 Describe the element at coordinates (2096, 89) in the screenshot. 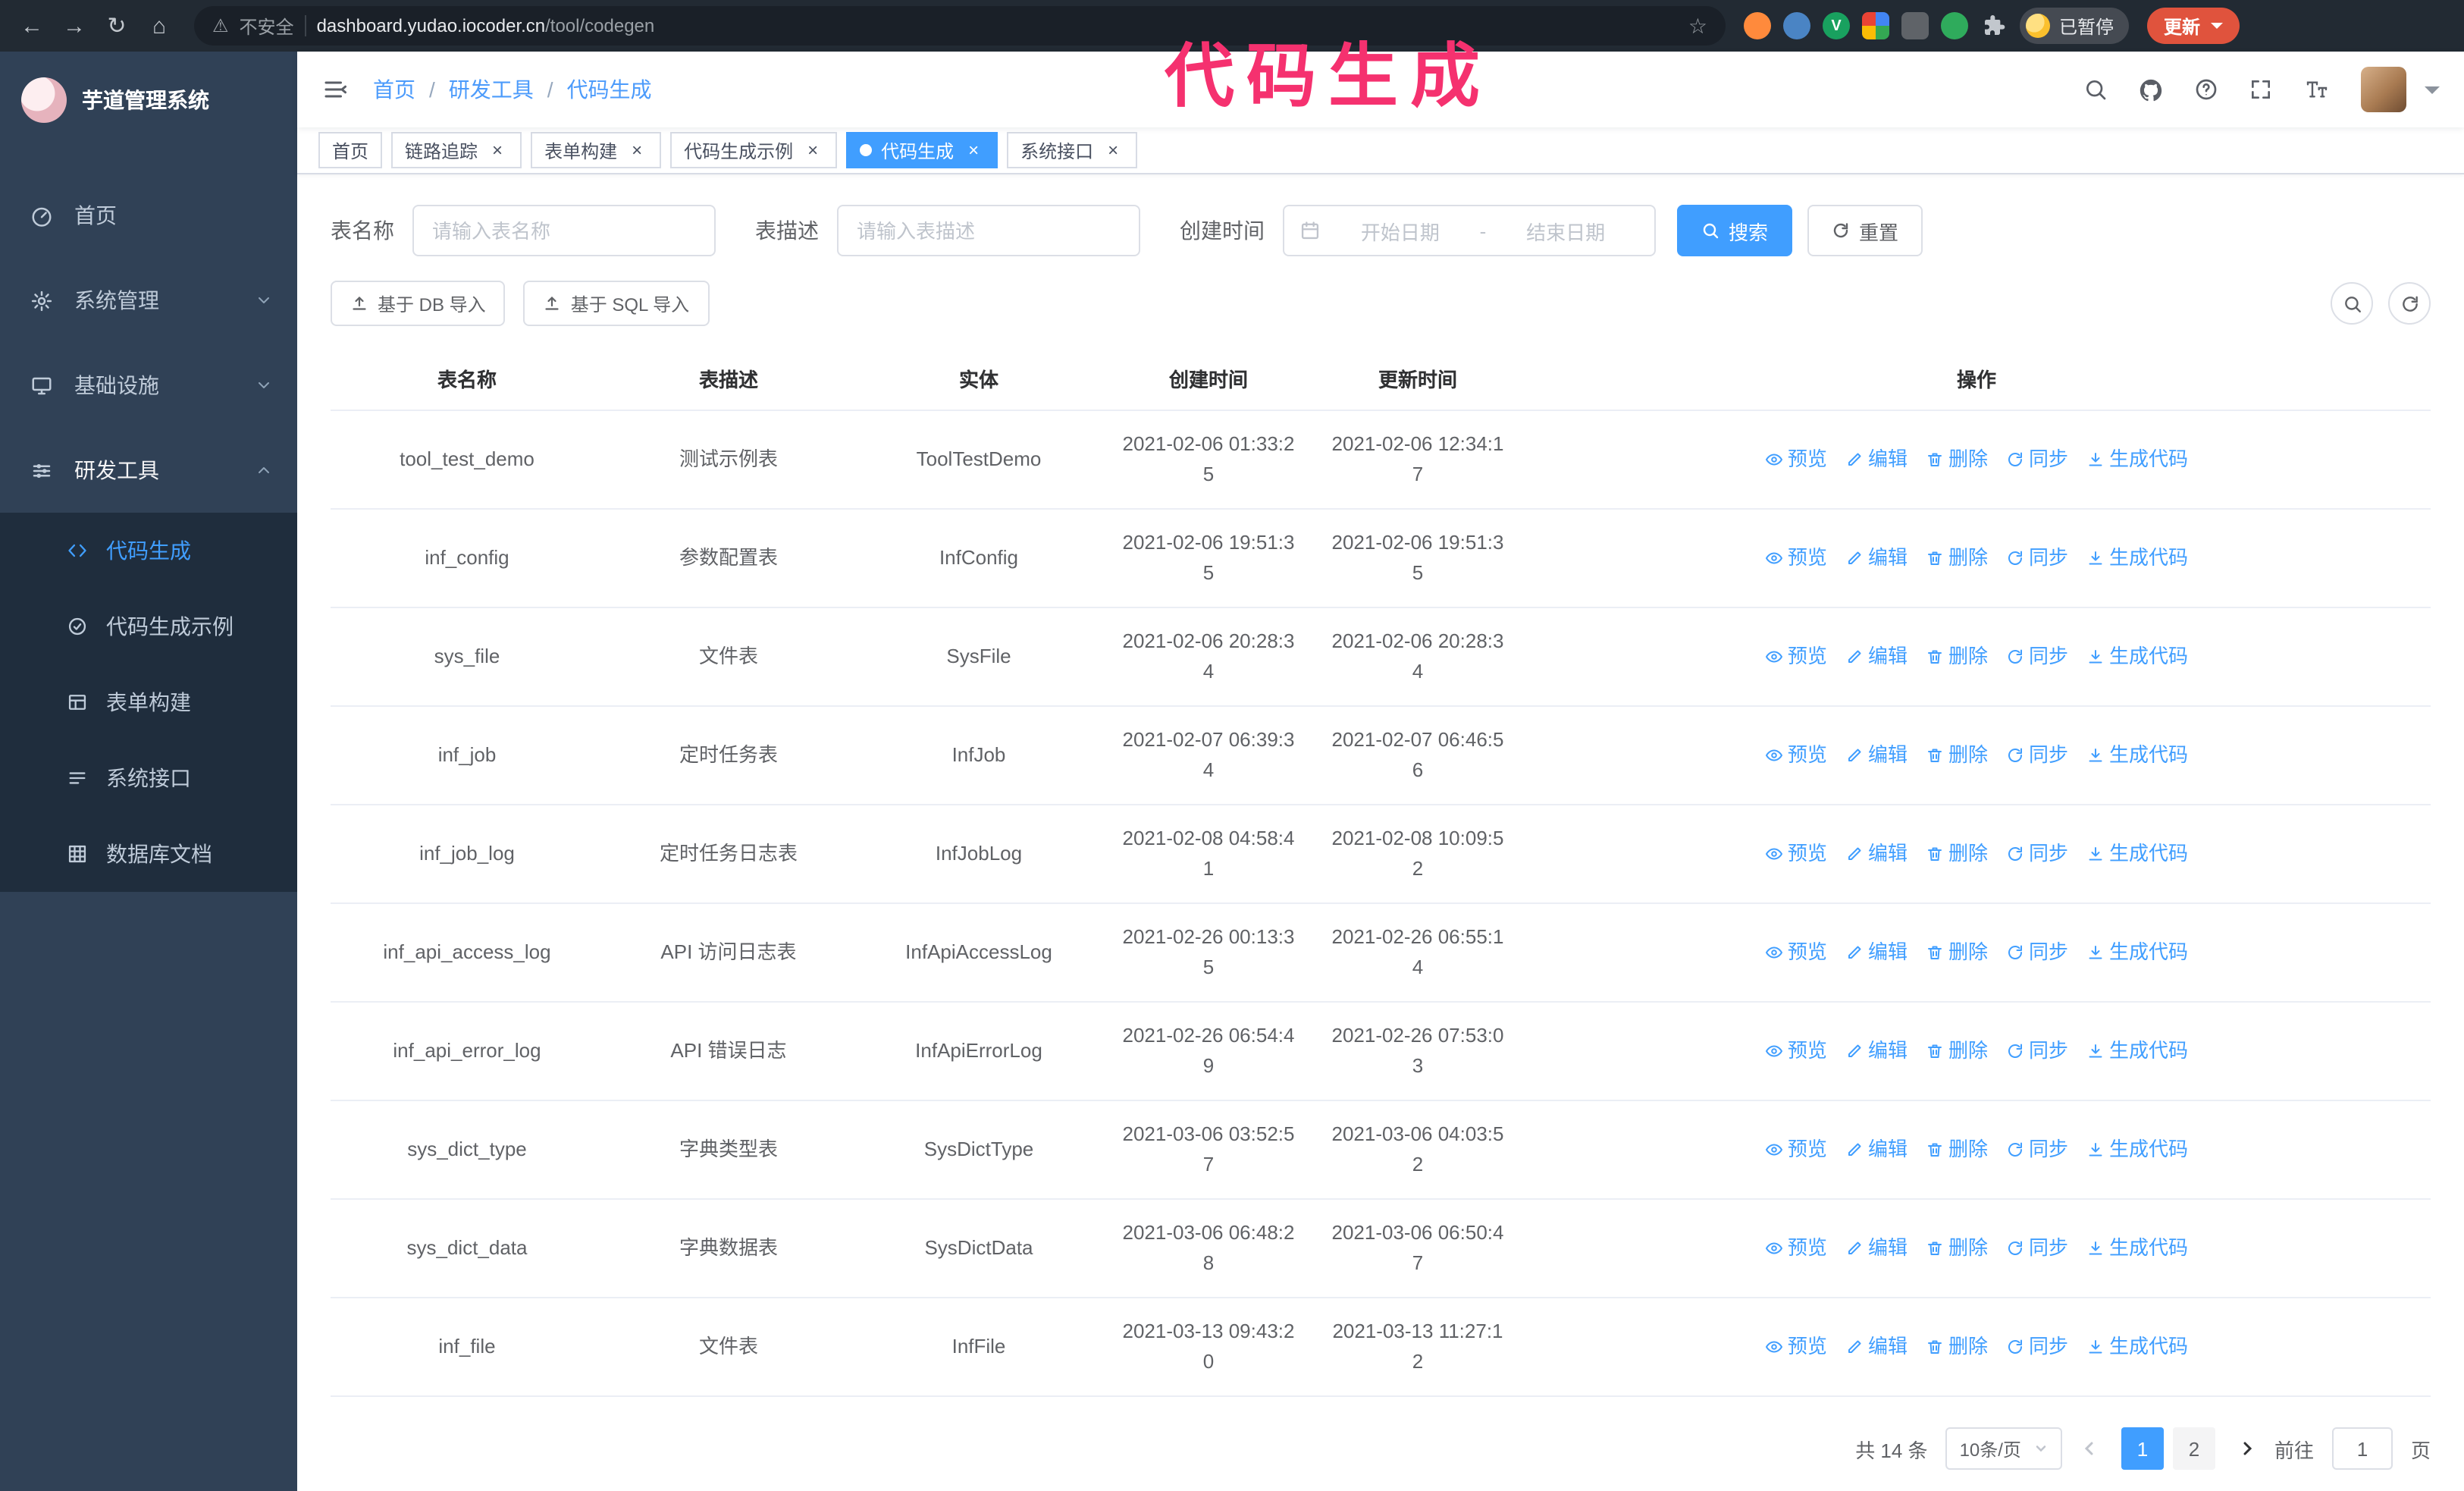

I see `search-icon` at that location.